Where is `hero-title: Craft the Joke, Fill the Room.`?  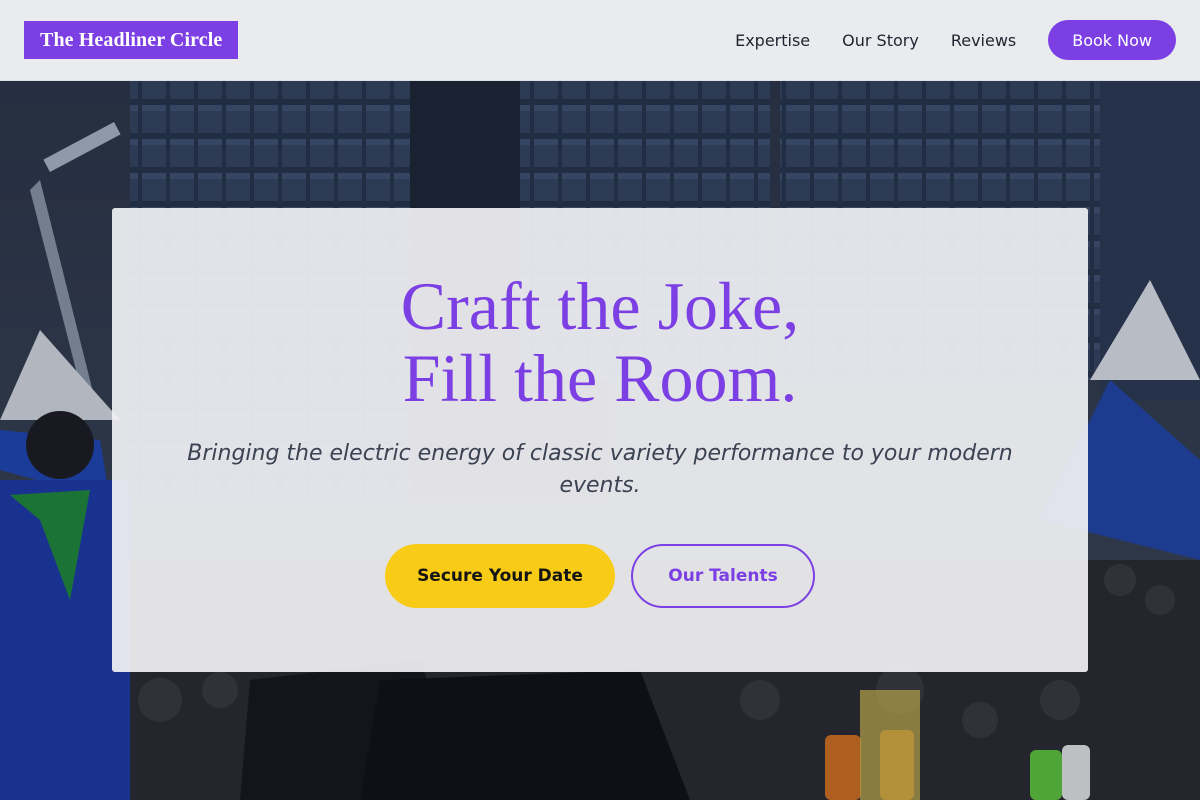 hero-title: Craft the Joke, Fill the Room. is located at coordinates (600, 342).